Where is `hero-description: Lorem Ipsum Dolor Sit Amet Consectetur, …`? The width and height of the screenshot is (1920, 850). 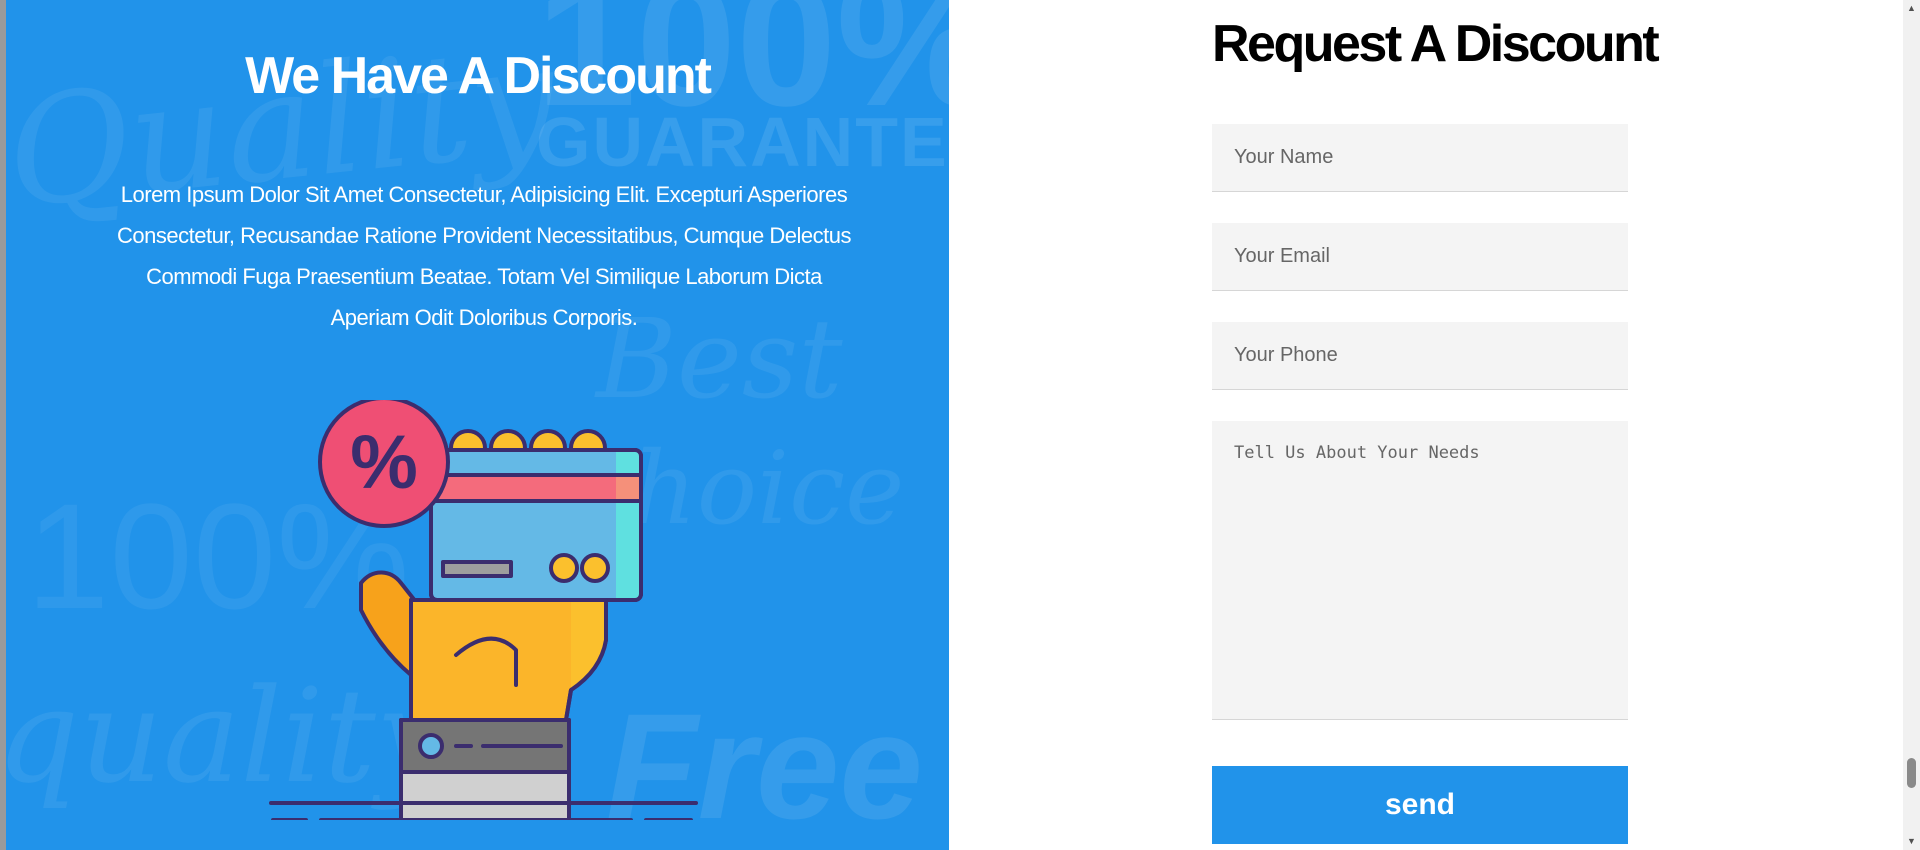
hero-description: Lorem Ipsum Dolor Sit Amet Consectetur, … is located at coordinates (484, 256).